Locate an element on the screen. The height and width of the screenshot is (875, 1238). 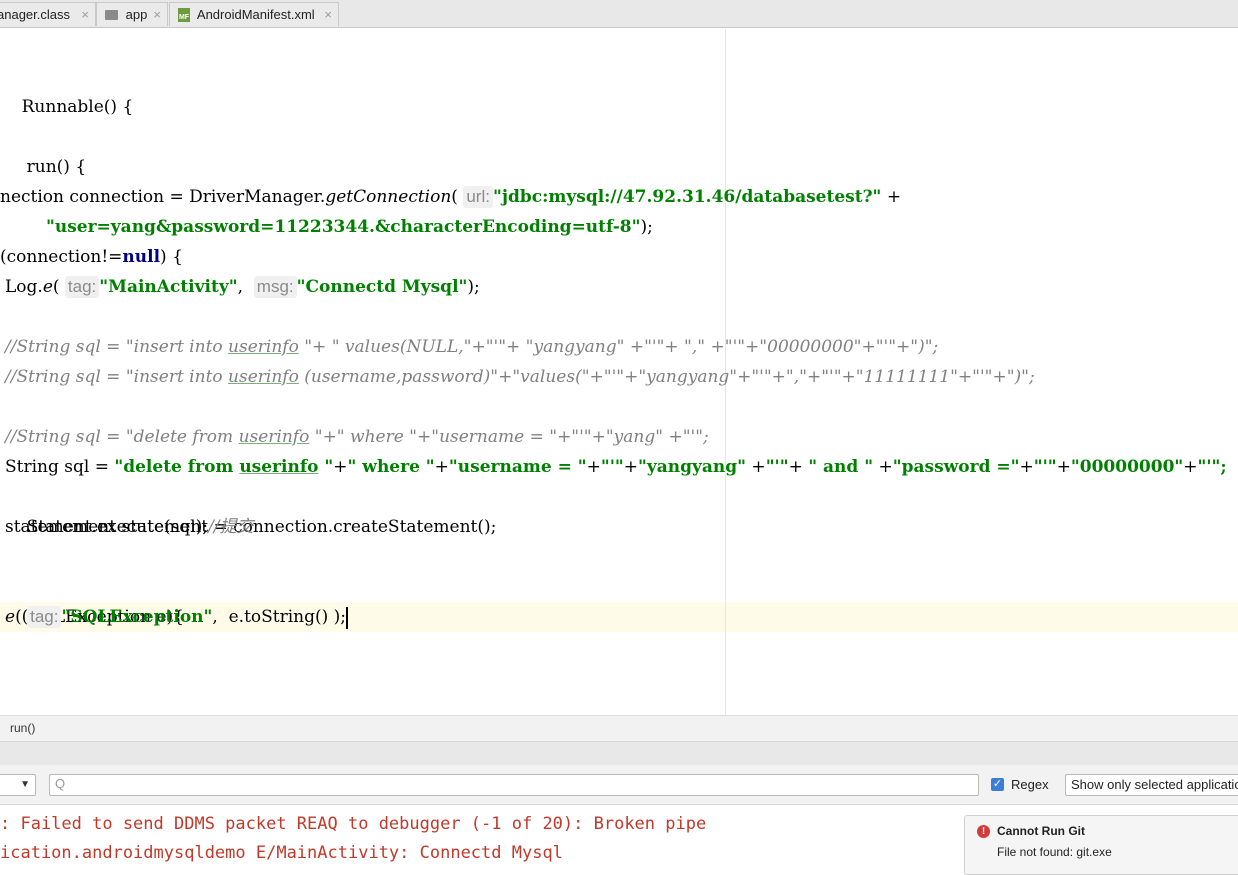
tab-label: app is located at coordinates (136, 14).